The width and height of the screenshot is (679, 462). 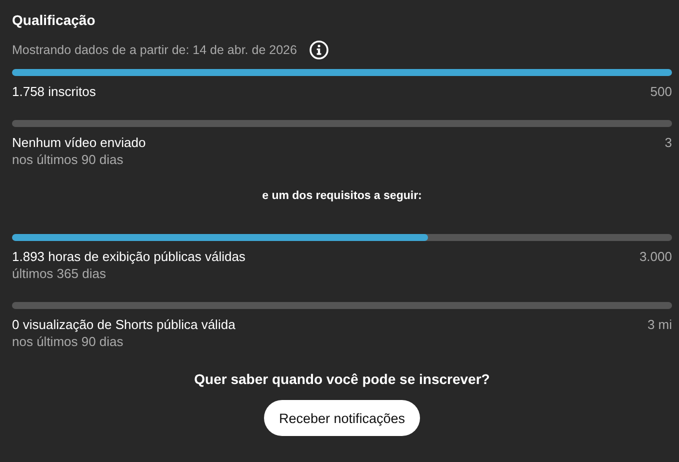 I want to click on requirement-label: 1.758 inscritos, so click(x=54, y=91).